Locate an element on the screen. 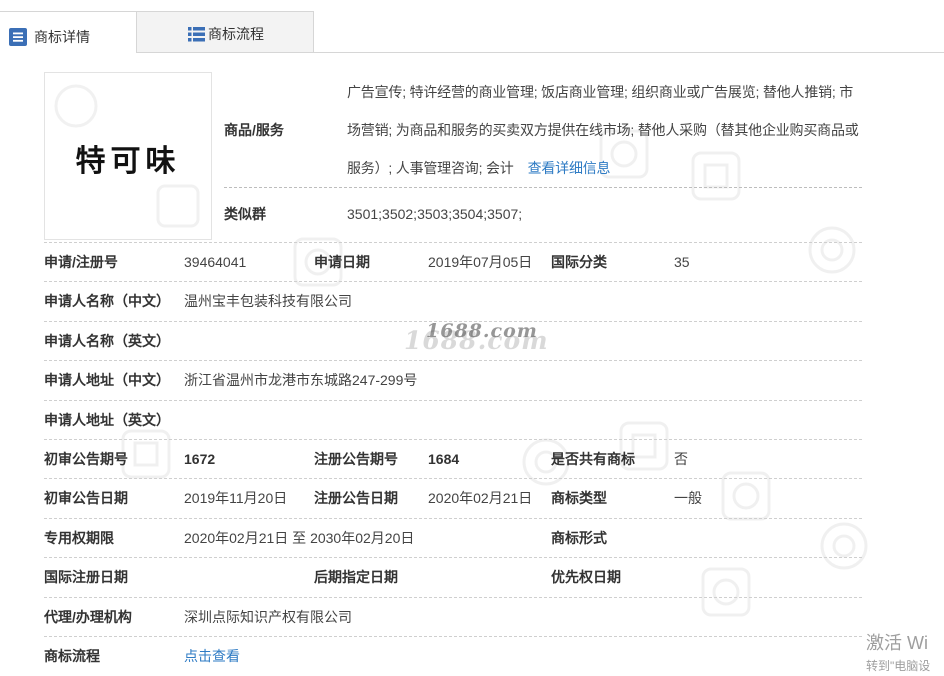  goods-services-divider is located at coordinates (543, 187).